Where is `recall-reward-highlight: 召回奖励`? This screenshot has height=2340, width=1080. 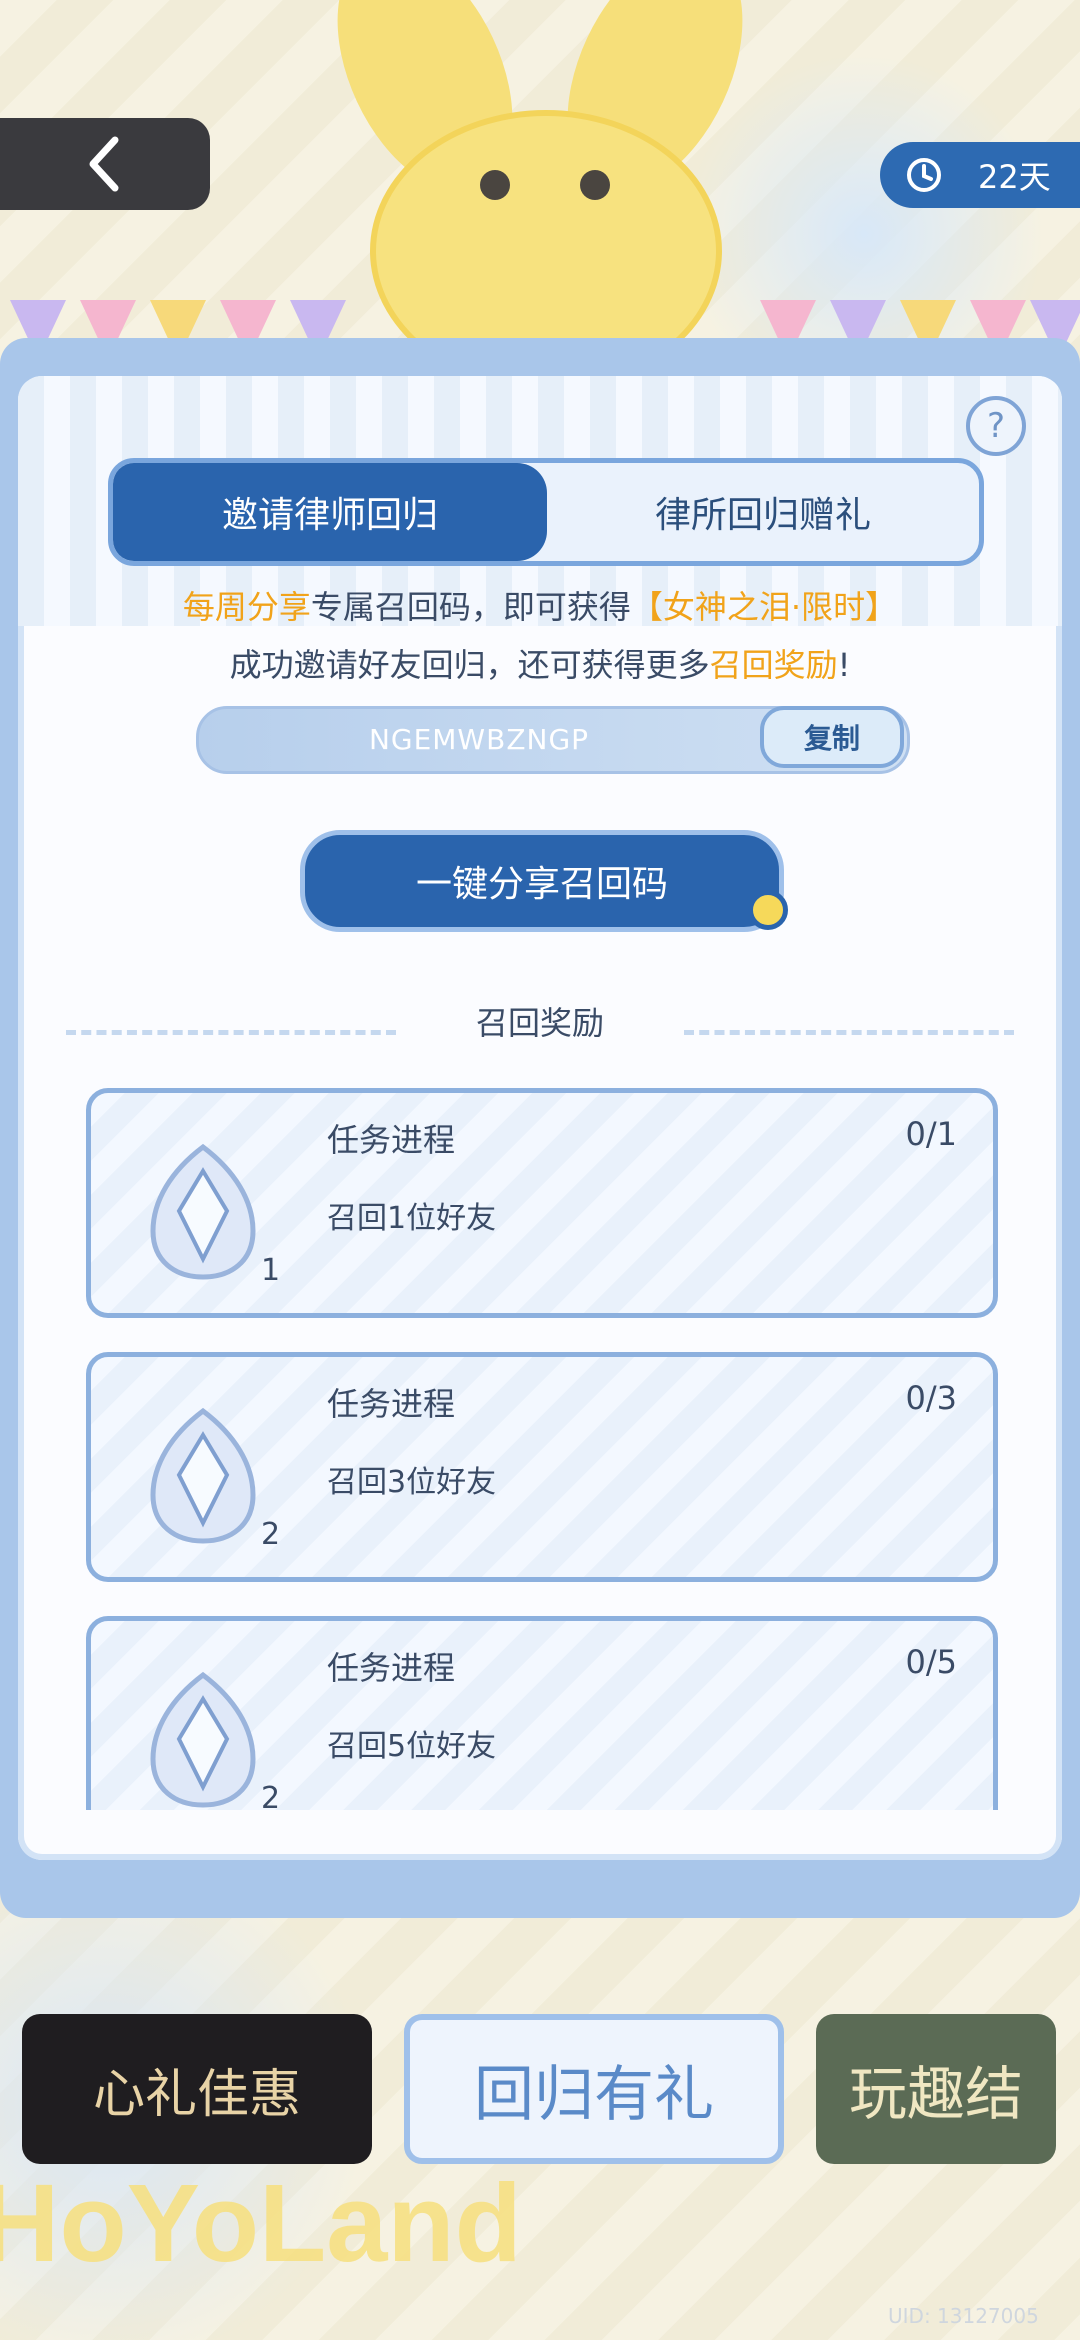
recall-reward-highlight: 召回奖励 is located at coordinates (773, 665).